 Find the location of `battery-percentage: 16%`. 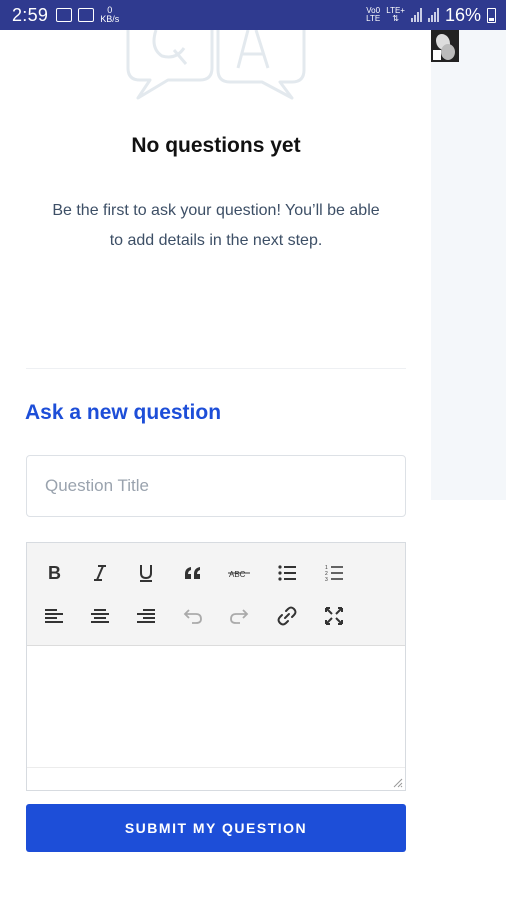

battery-percentage: 16% is located at coordinates (462, 14).